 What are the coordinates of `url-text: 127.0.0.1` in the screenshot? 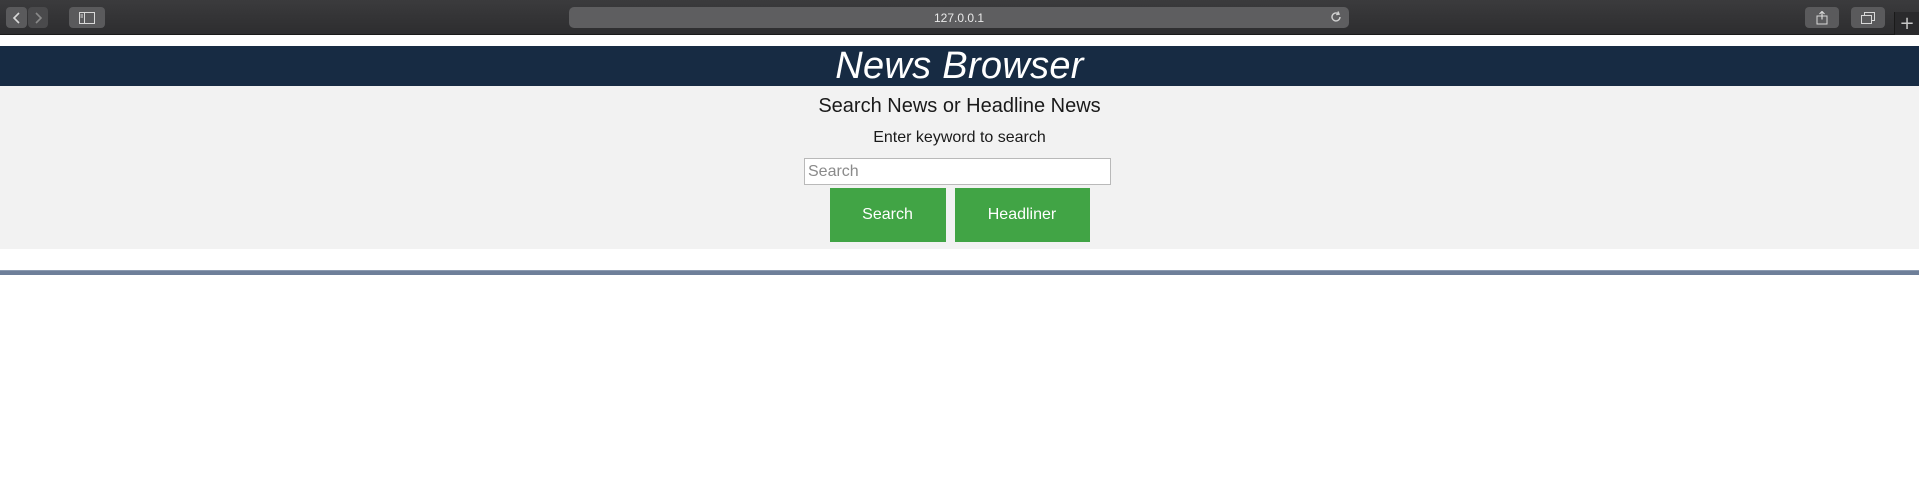 It's located at (959, 17).